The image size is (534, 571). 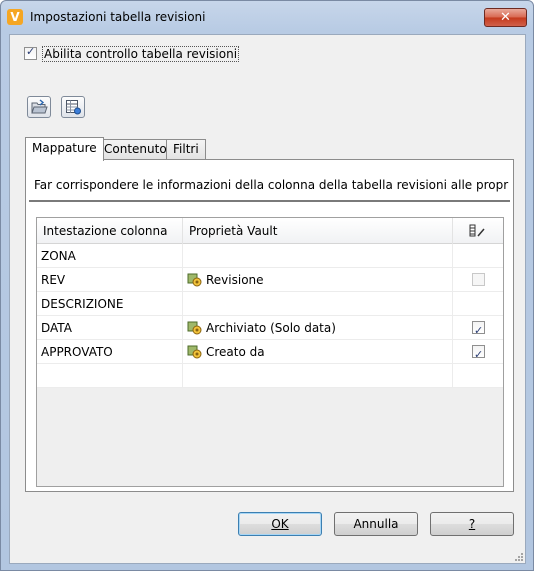 I want to click on edit-column-icon, so click(x=477, y=230).